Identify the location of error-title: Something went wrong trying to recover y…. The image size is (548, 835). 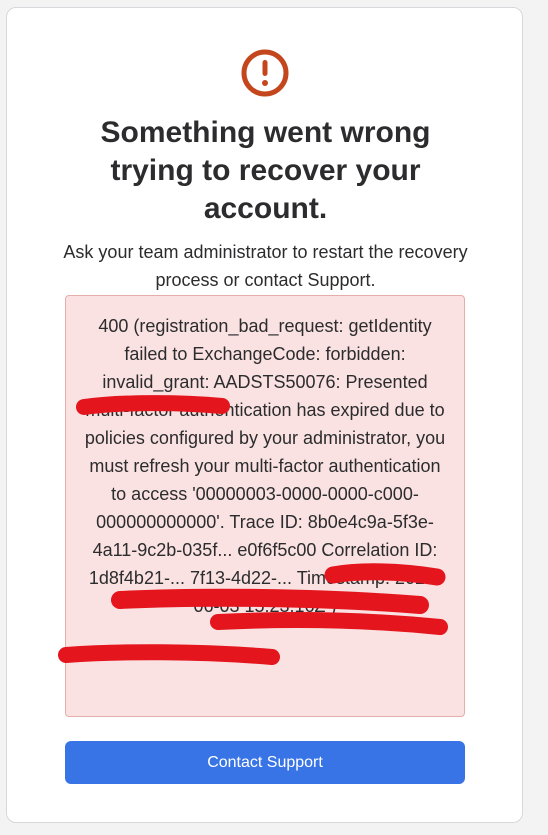
(265, 170).